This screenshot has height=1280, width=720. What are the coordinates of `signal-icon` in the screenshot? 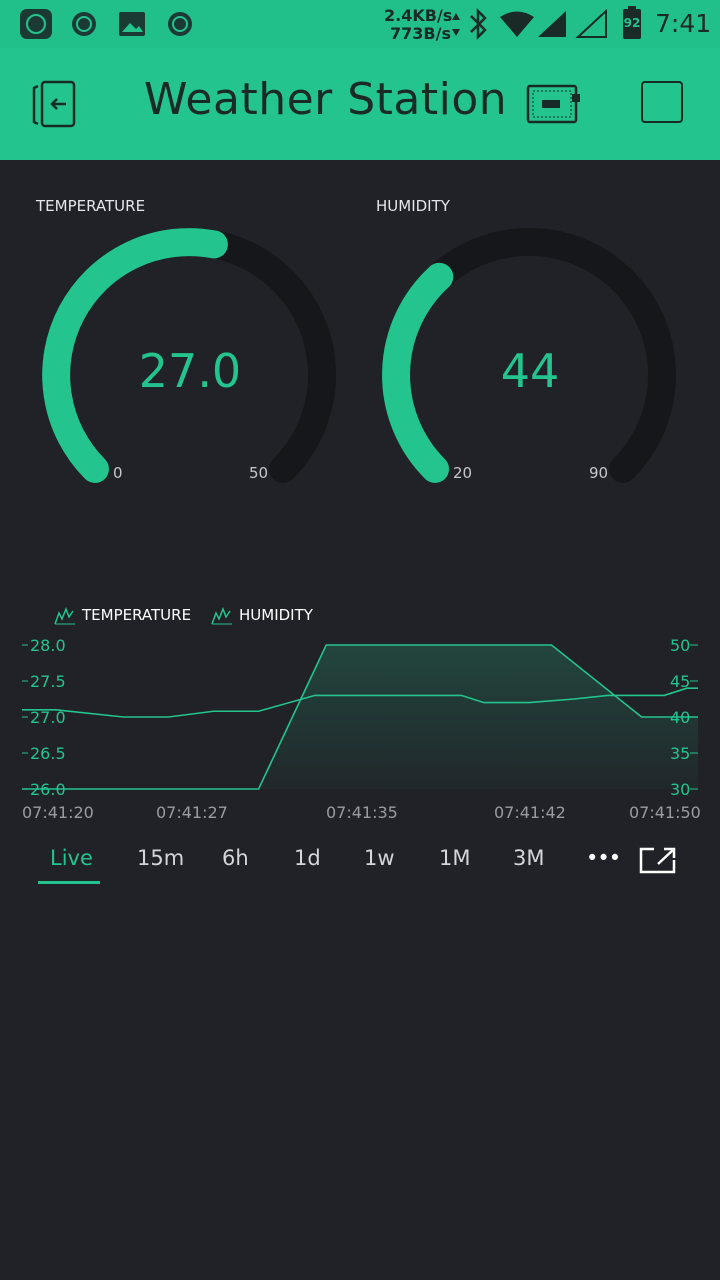 It's located at (552, 24).